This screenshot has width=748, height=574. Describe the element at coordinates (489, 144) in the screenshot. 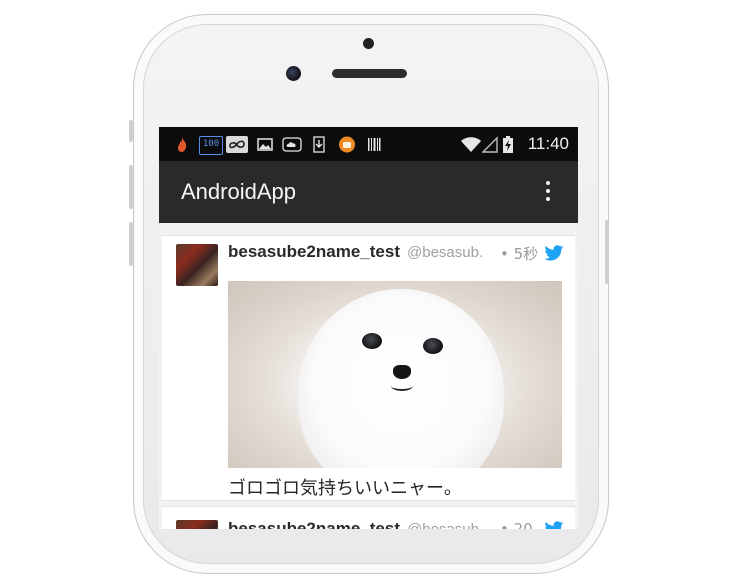

I see `cell-signal-icon` at that location.